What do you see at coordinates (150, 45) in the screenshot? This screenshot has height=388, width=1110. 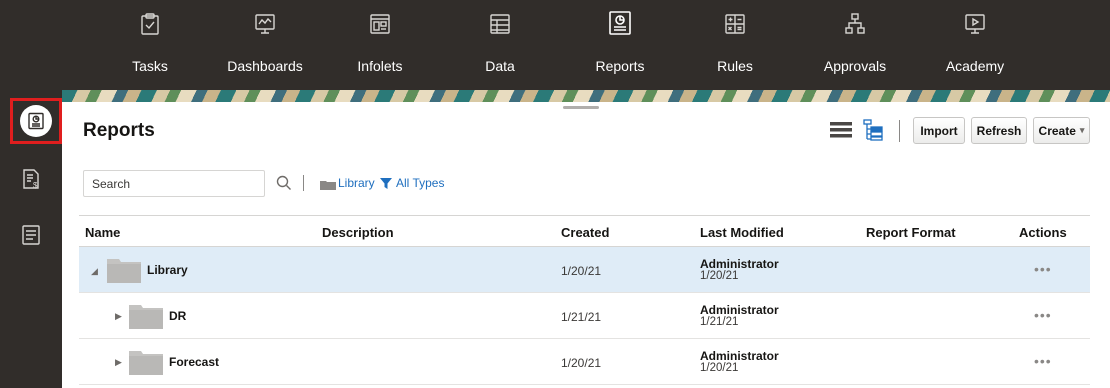 I see `nav-item-tasks: Tasks` at bounding box center [150, 45].